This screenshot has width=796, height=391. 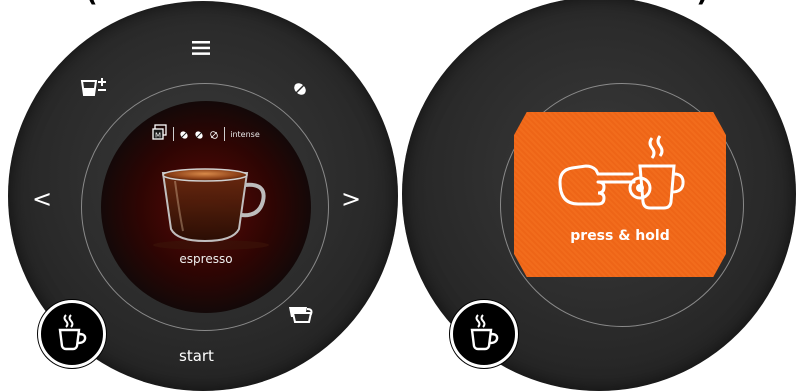 I want to click on memory-m-icon: M, so click(x=160, y=134).